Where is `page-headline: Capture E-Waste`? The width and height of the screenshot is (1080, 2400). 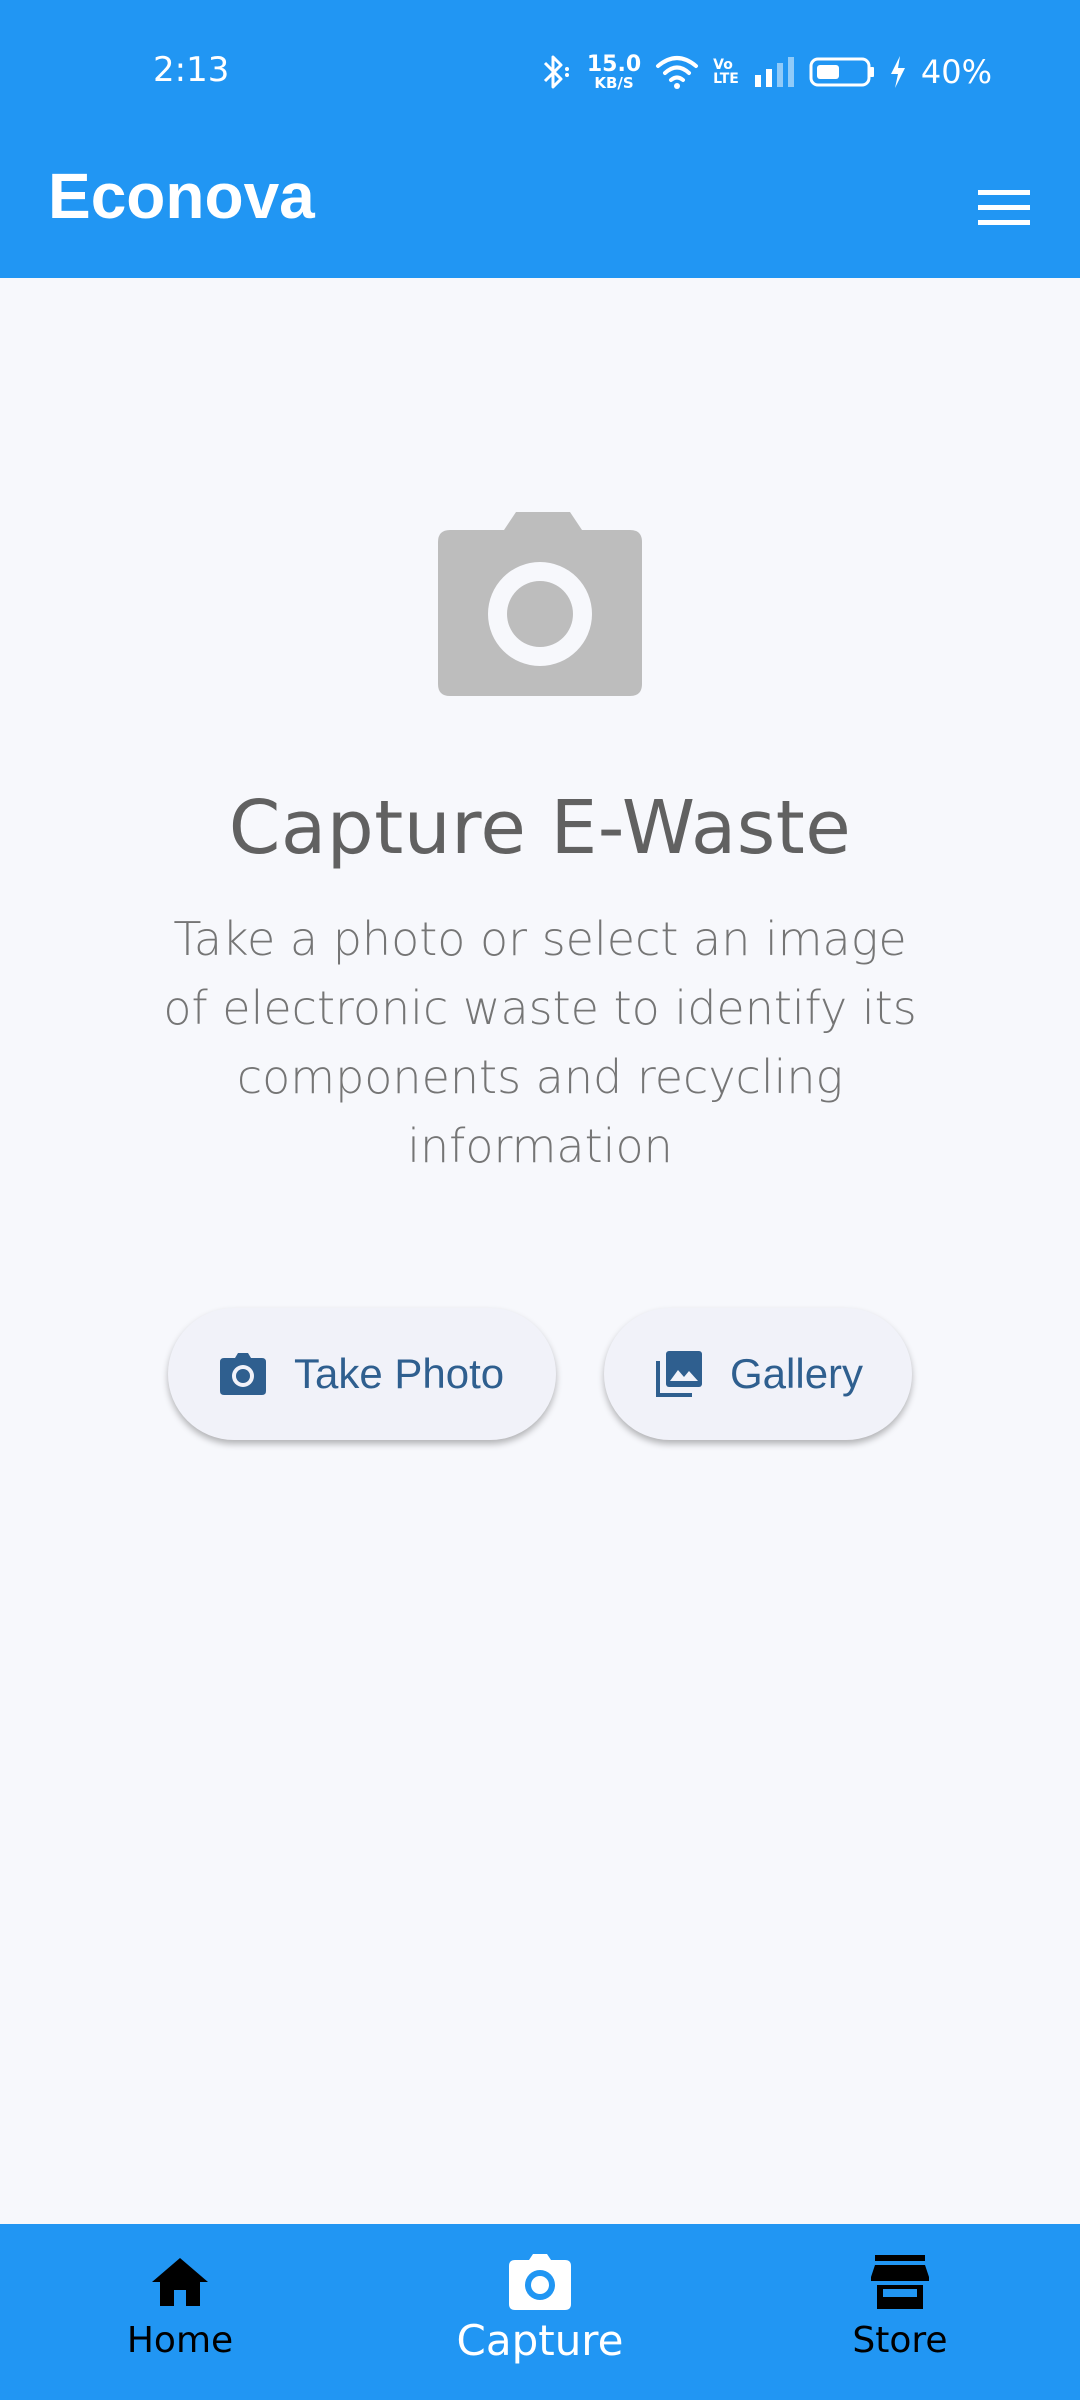
page-headline: Capture E-Waste is located at coordinates (540, 828).